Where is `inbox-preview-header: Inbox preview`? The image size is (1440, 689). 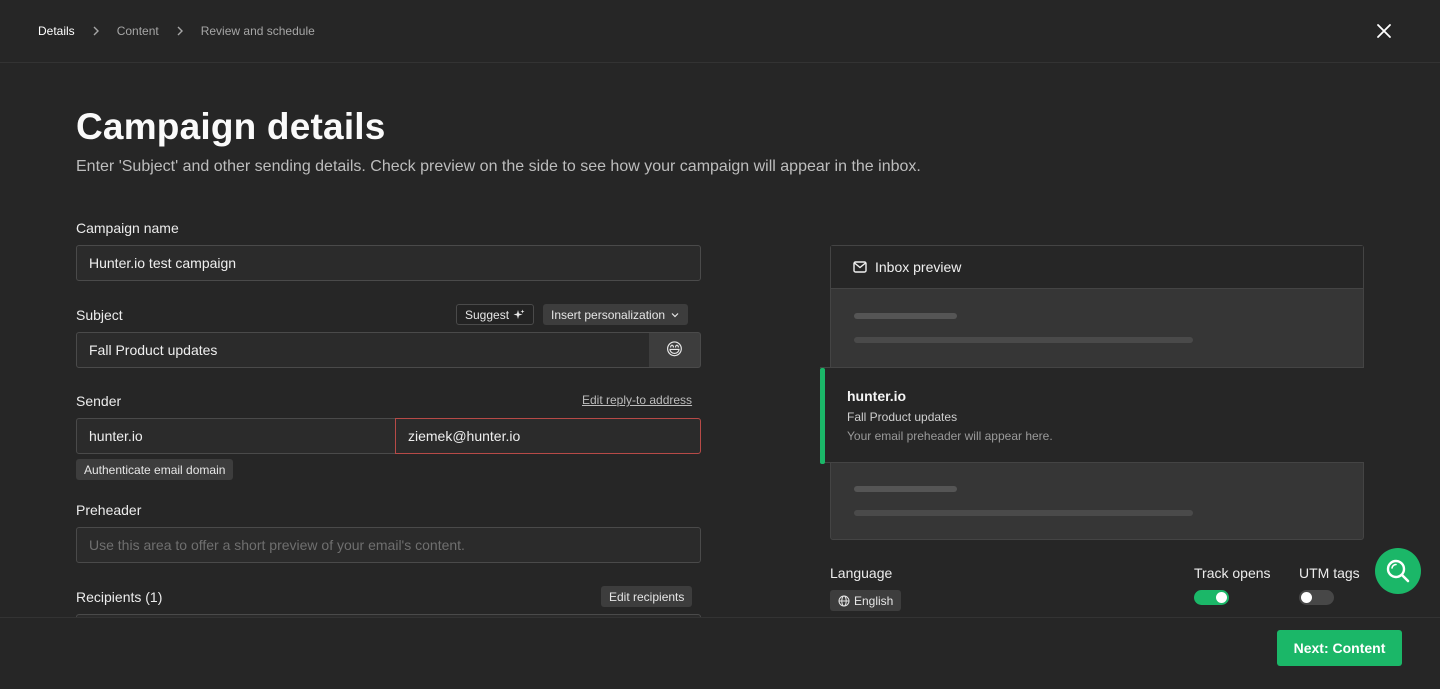
inbox-preview-header: Inbox preview is located at coordinates (1097, 267).